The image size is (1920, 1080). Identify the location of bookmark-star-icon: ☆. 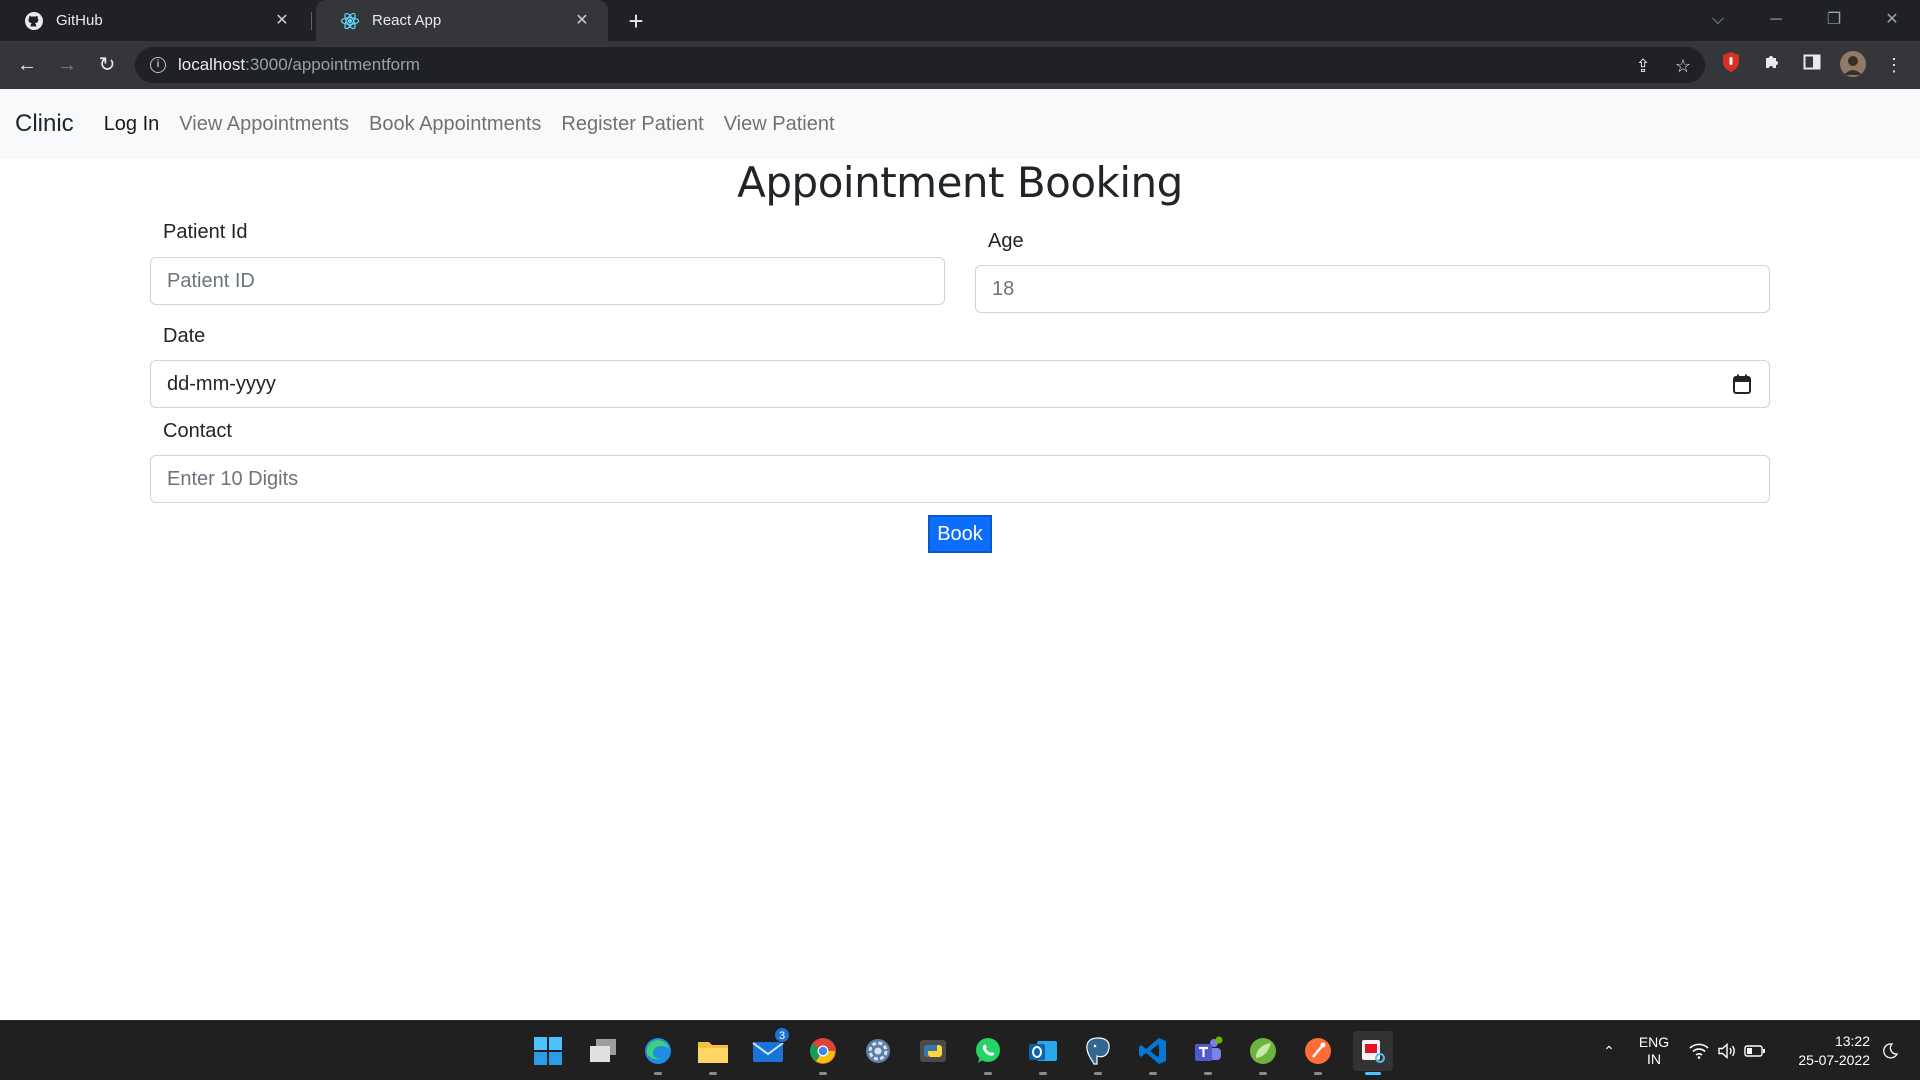
(1683, 66).